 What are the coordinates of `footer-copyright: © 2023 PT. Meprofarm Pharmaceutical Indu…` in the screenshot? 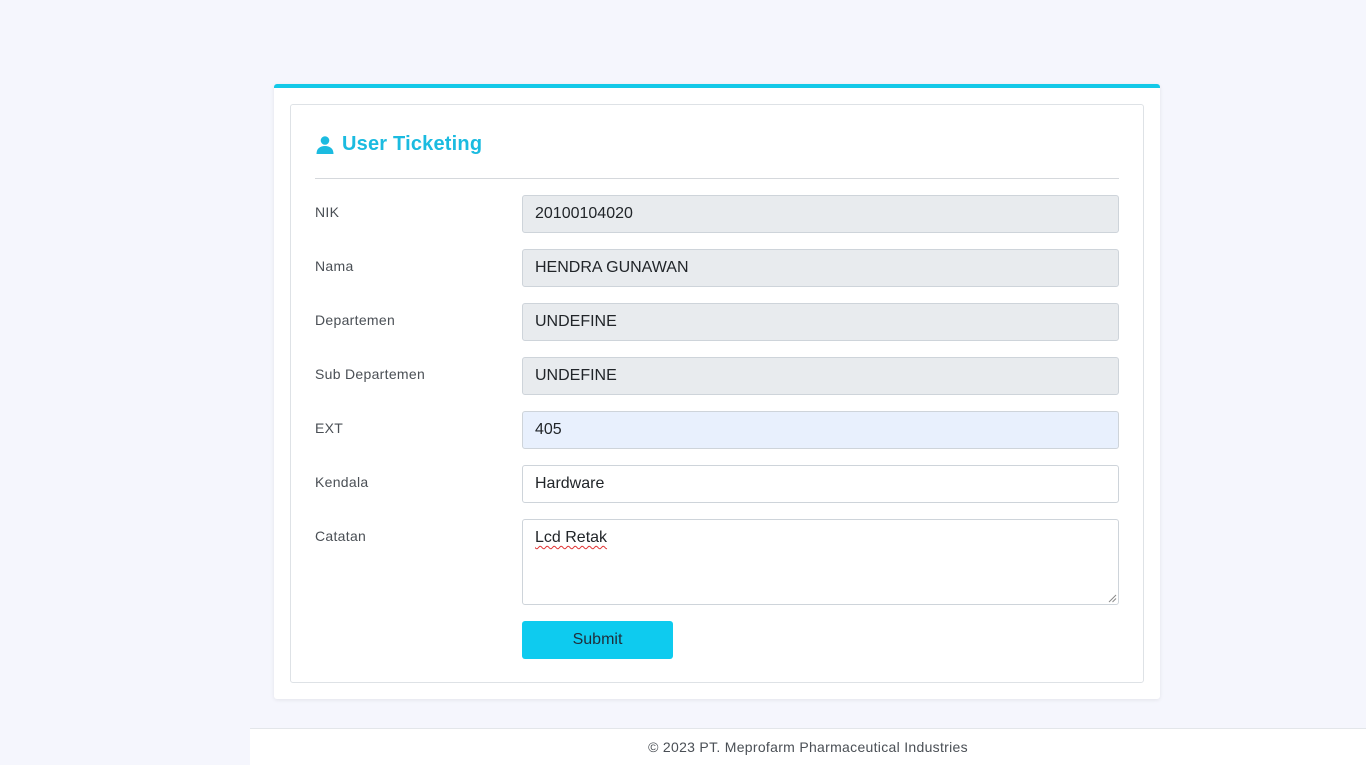 It's located at (808, 747).